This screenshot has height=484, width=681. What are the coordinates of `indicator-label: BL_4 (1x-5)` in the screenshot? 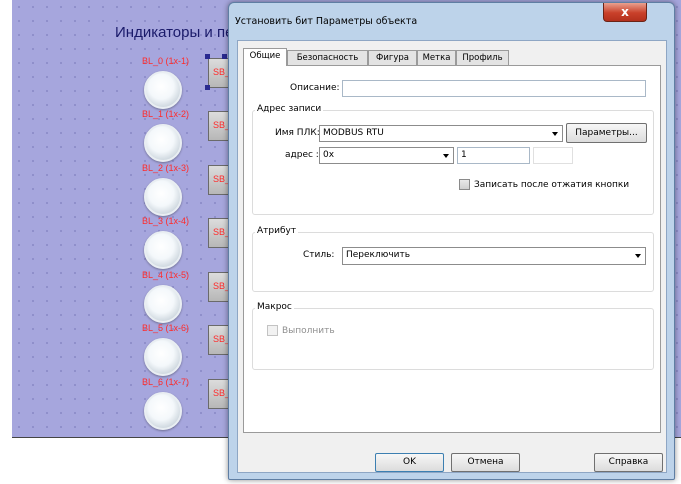 It's located at (166, 275).